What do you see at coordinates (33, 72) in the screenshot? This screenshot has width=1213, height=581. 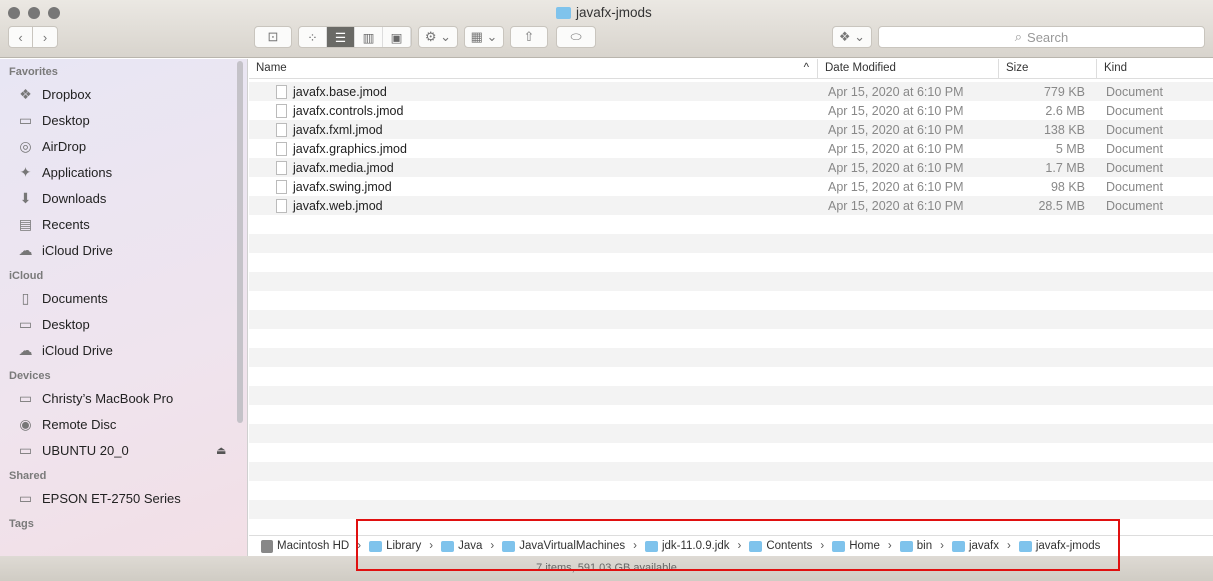 I see `sidebar-section-title: Favorites` at bounding box center [33, 72].